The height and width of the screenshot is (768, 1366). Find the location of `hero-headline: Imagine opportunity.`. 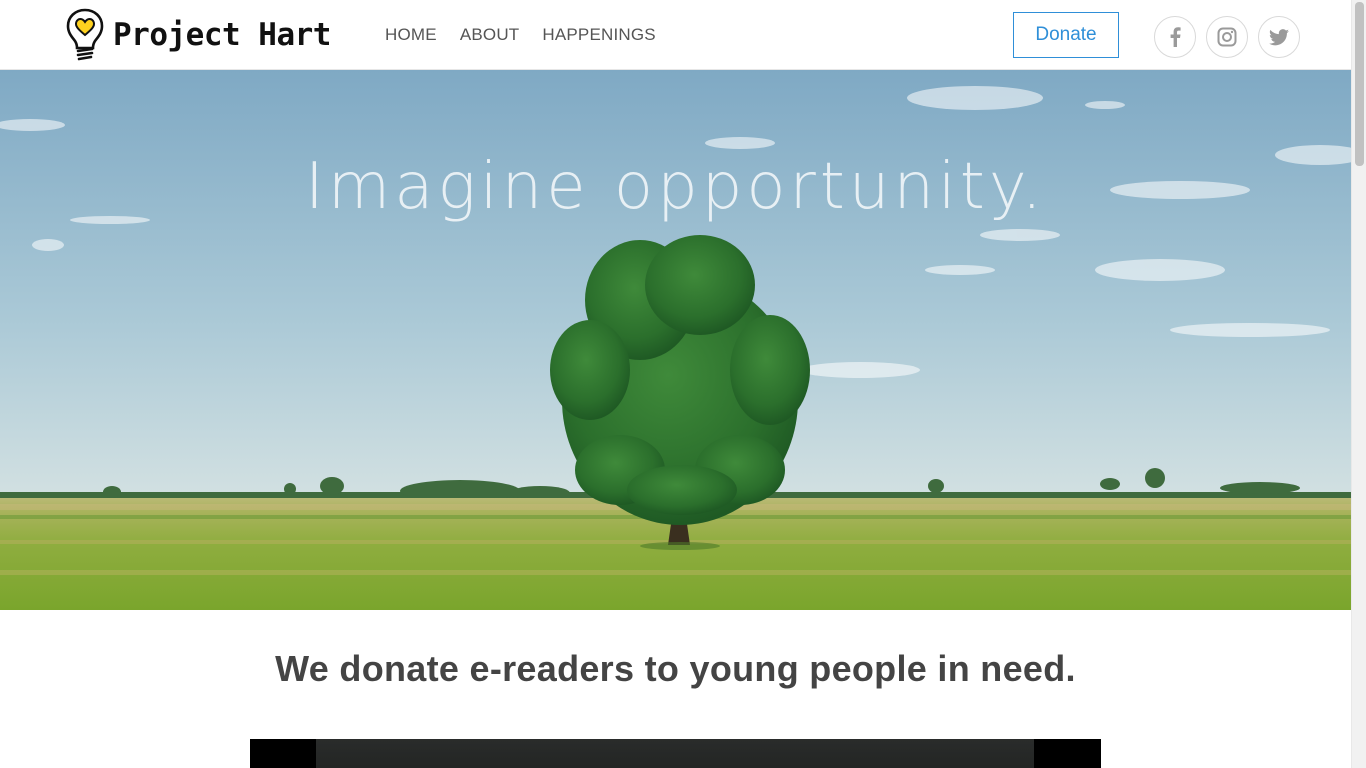

hero-headline: Imagine opportunity. is located at coordinates (675, 187).